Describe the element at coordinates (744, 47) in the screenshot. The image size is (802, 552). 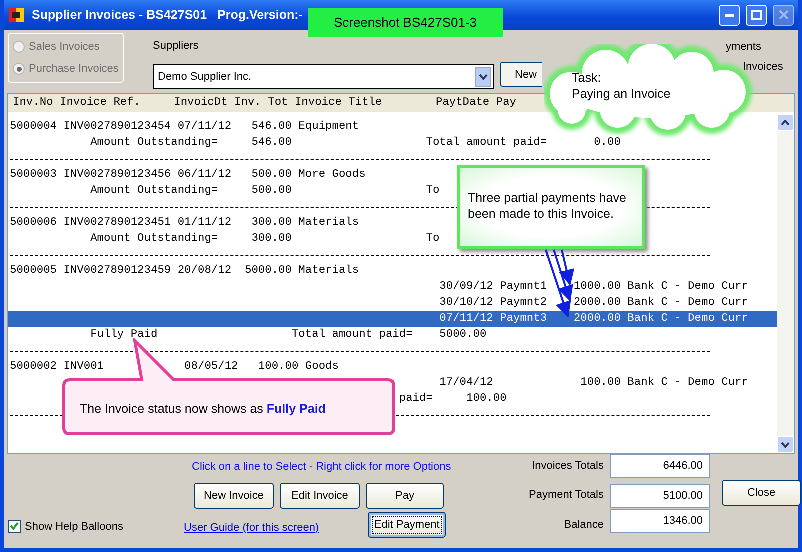
I see `option-label: yments` at that location.